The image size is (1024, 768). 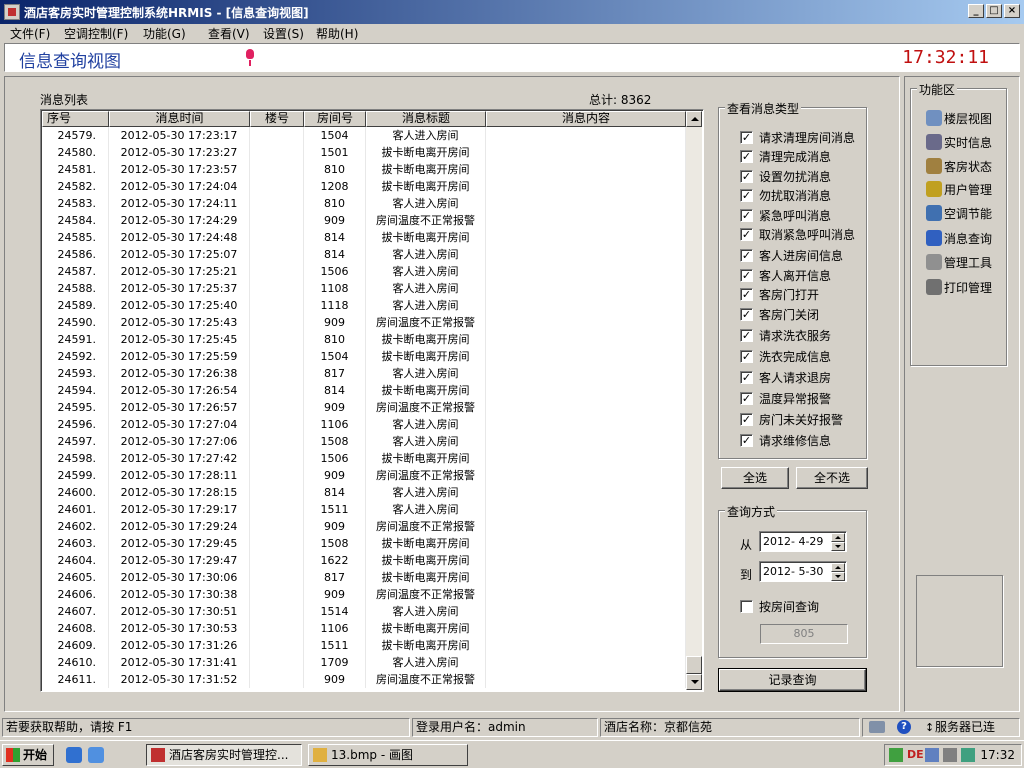 What do you see at coordinates (277, 119) in the screenshot?
I see `column-floor: 楼号` at bounding box center [277, 119].